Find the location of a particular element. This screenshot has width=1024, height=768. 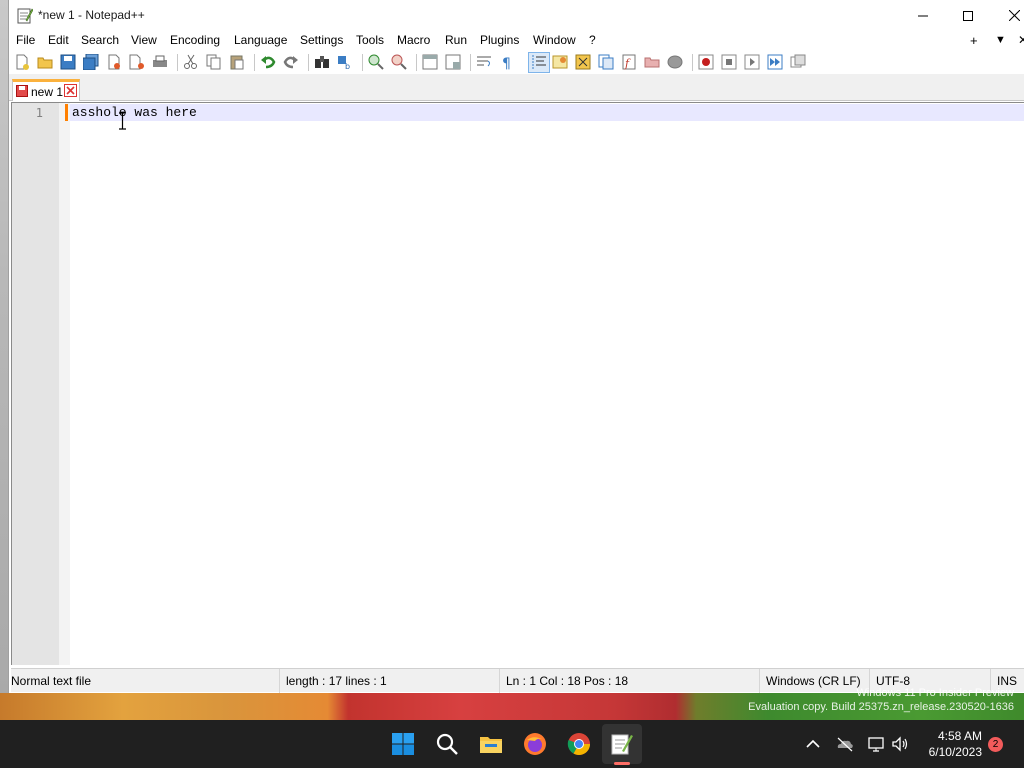

menu-edit: Edit is located at coordinates (58, 40).